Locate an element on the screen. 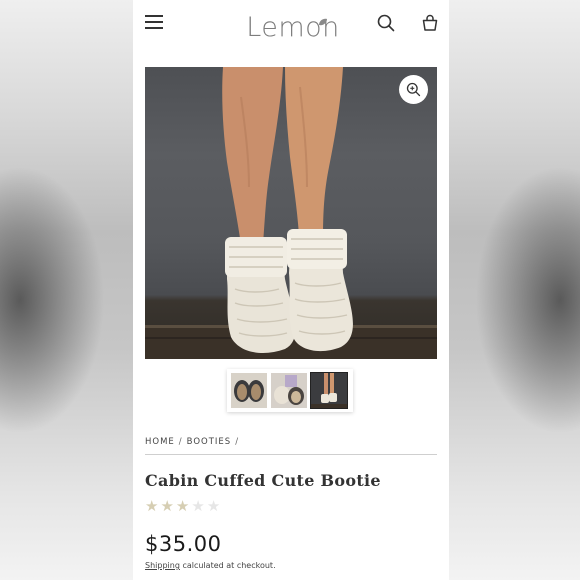  search-button is located at coordinates (386, 23).